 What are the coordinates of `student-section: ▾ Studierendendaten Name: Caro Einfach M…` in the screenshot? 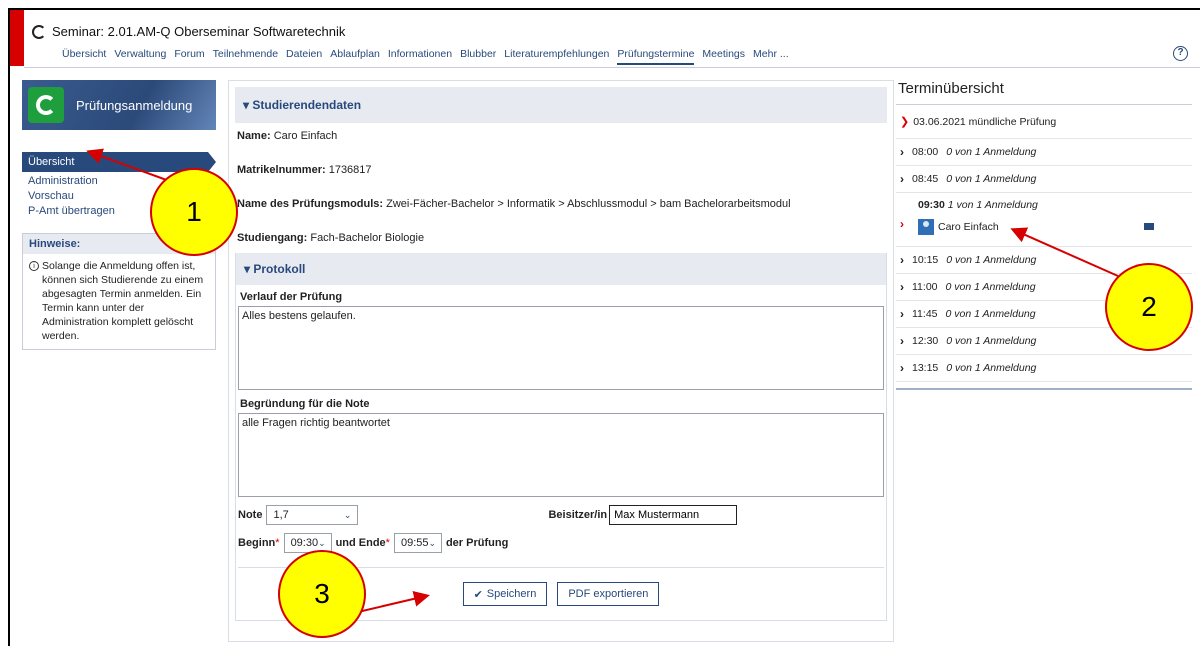 It's located at (561, 168).